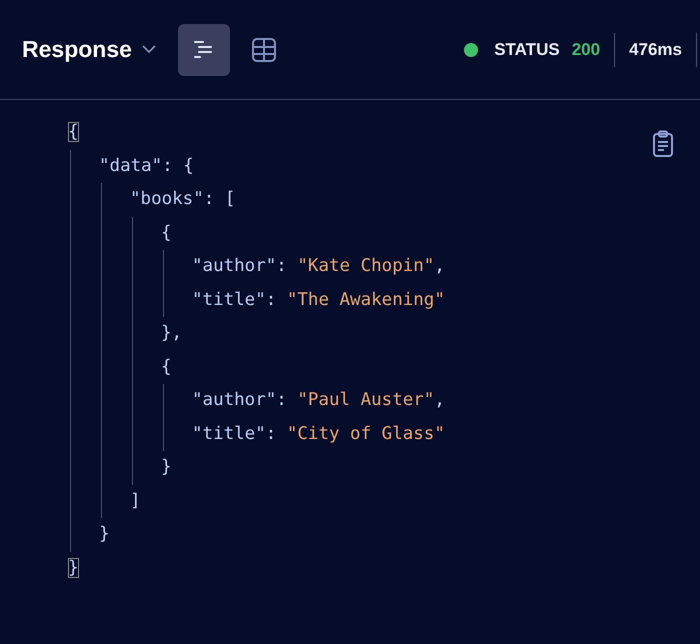  I want to click on status-code: 200, so click(586, 50).